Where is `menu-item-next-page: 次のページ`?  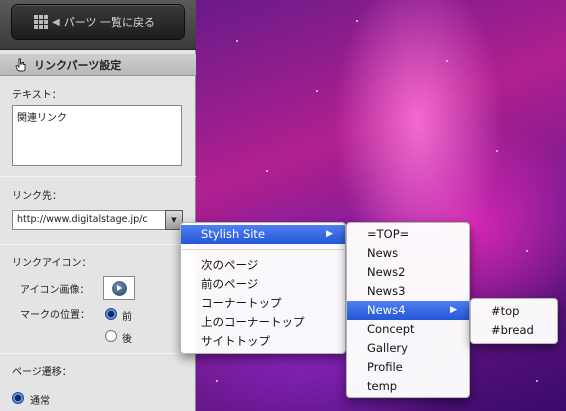
menu-item-next-page: 次のページ is located at coordinates (263, 265).